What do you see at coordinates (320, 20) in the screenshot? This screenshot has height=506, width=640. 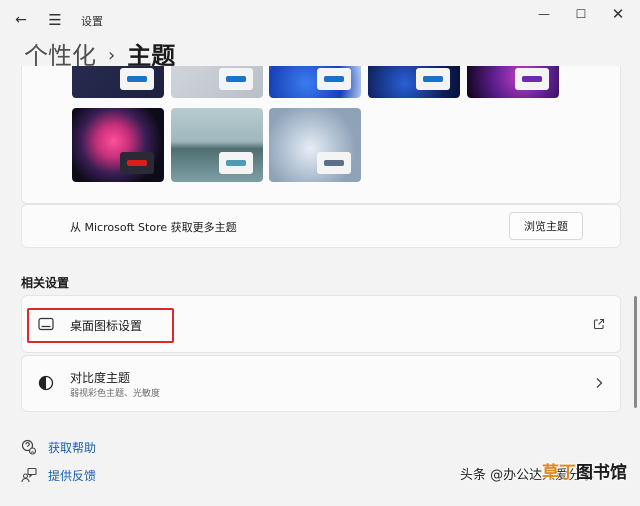 I see `title-bar: ← ☰ 设置 — ☐ ✕` at bounding box center [320, 20].